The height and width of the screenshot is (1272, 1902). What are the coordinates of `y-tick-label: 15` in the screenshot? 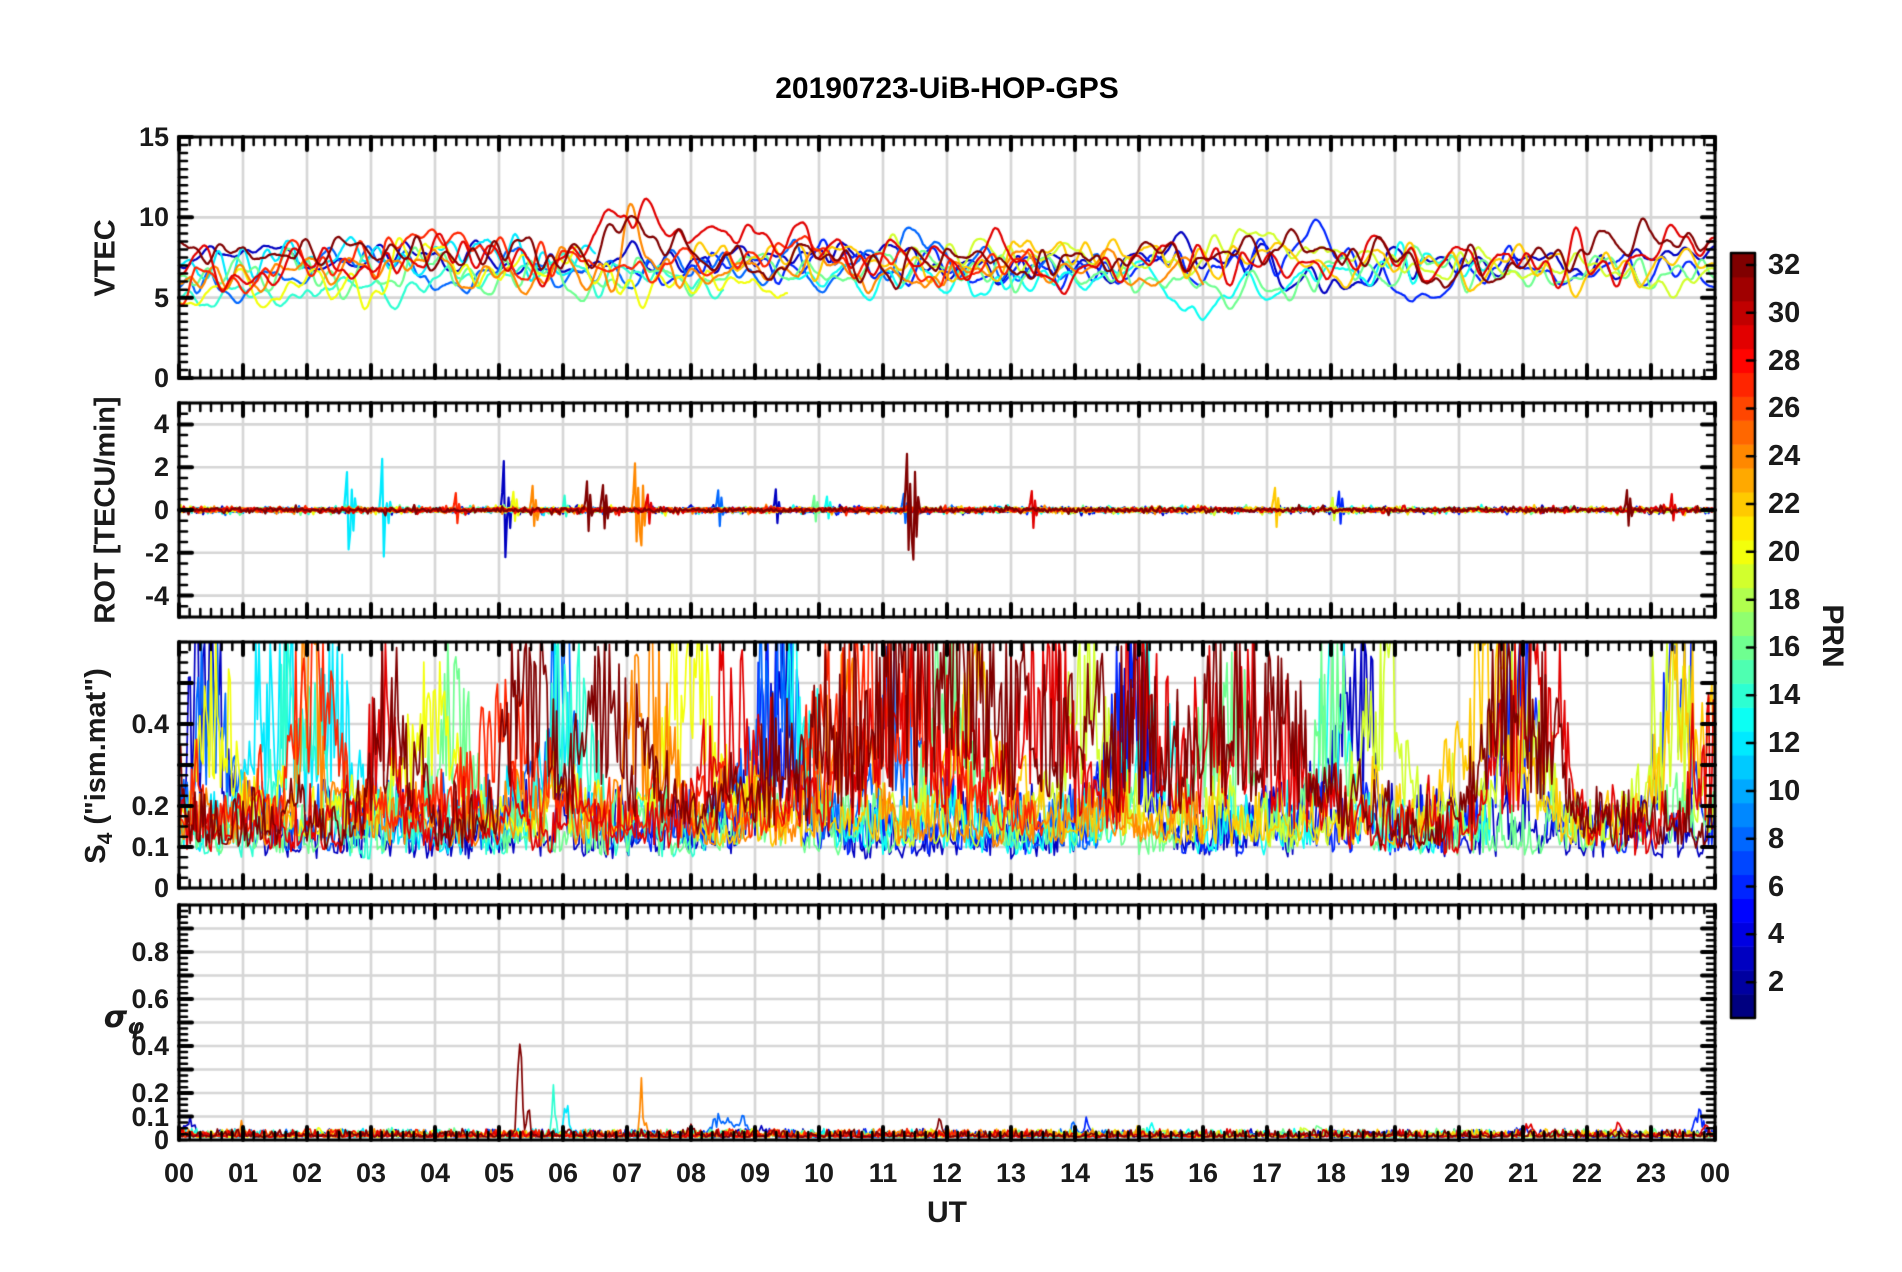 It's located at (153, 137).